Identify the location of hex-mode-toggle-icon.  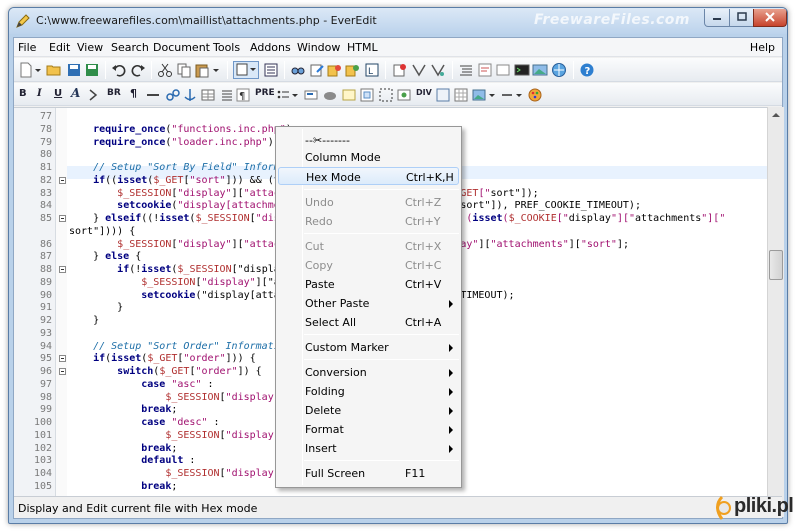
(246, 70).